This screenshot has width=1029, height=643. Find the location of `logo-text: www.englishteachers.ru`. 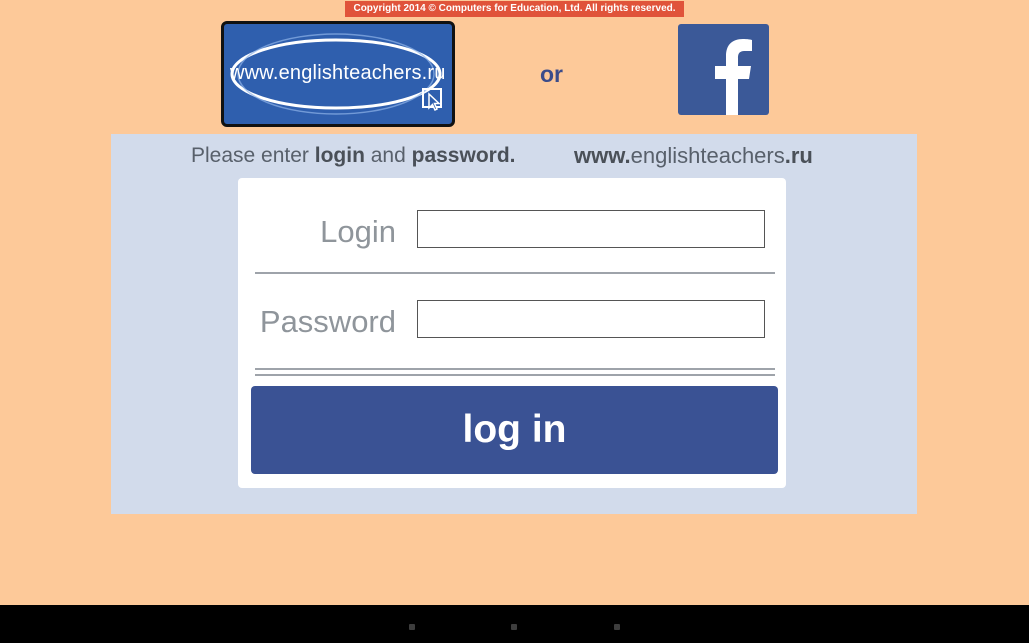

logo-text: www.englishteachers.ru is located at coordinates (338, 73).